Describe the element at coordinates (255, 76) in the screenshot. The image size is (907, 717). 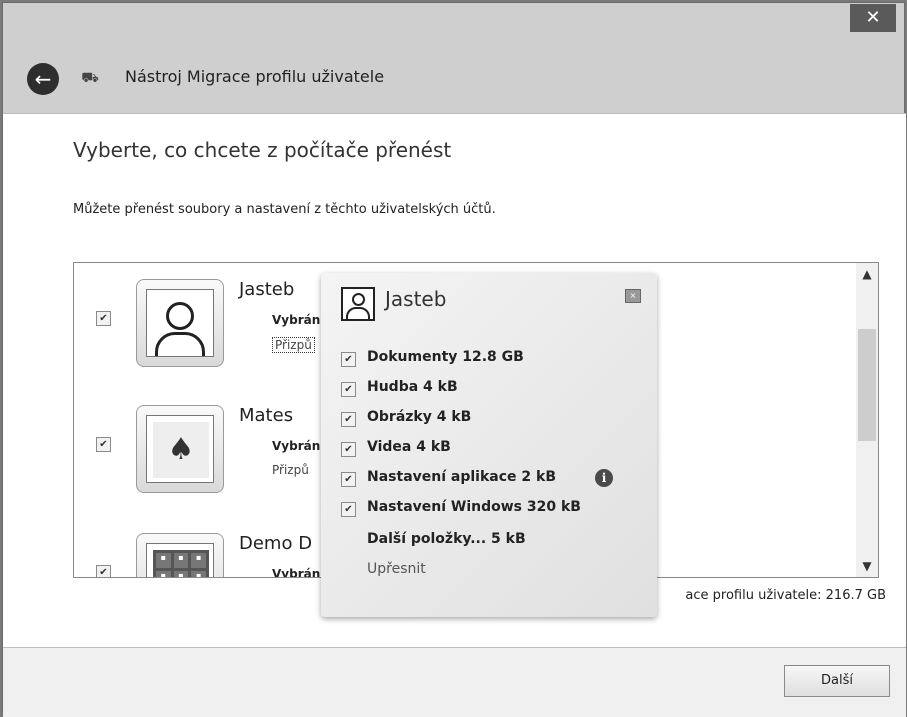
I see `app-title: Nástroj Migrace profilu uživatele` at that location.